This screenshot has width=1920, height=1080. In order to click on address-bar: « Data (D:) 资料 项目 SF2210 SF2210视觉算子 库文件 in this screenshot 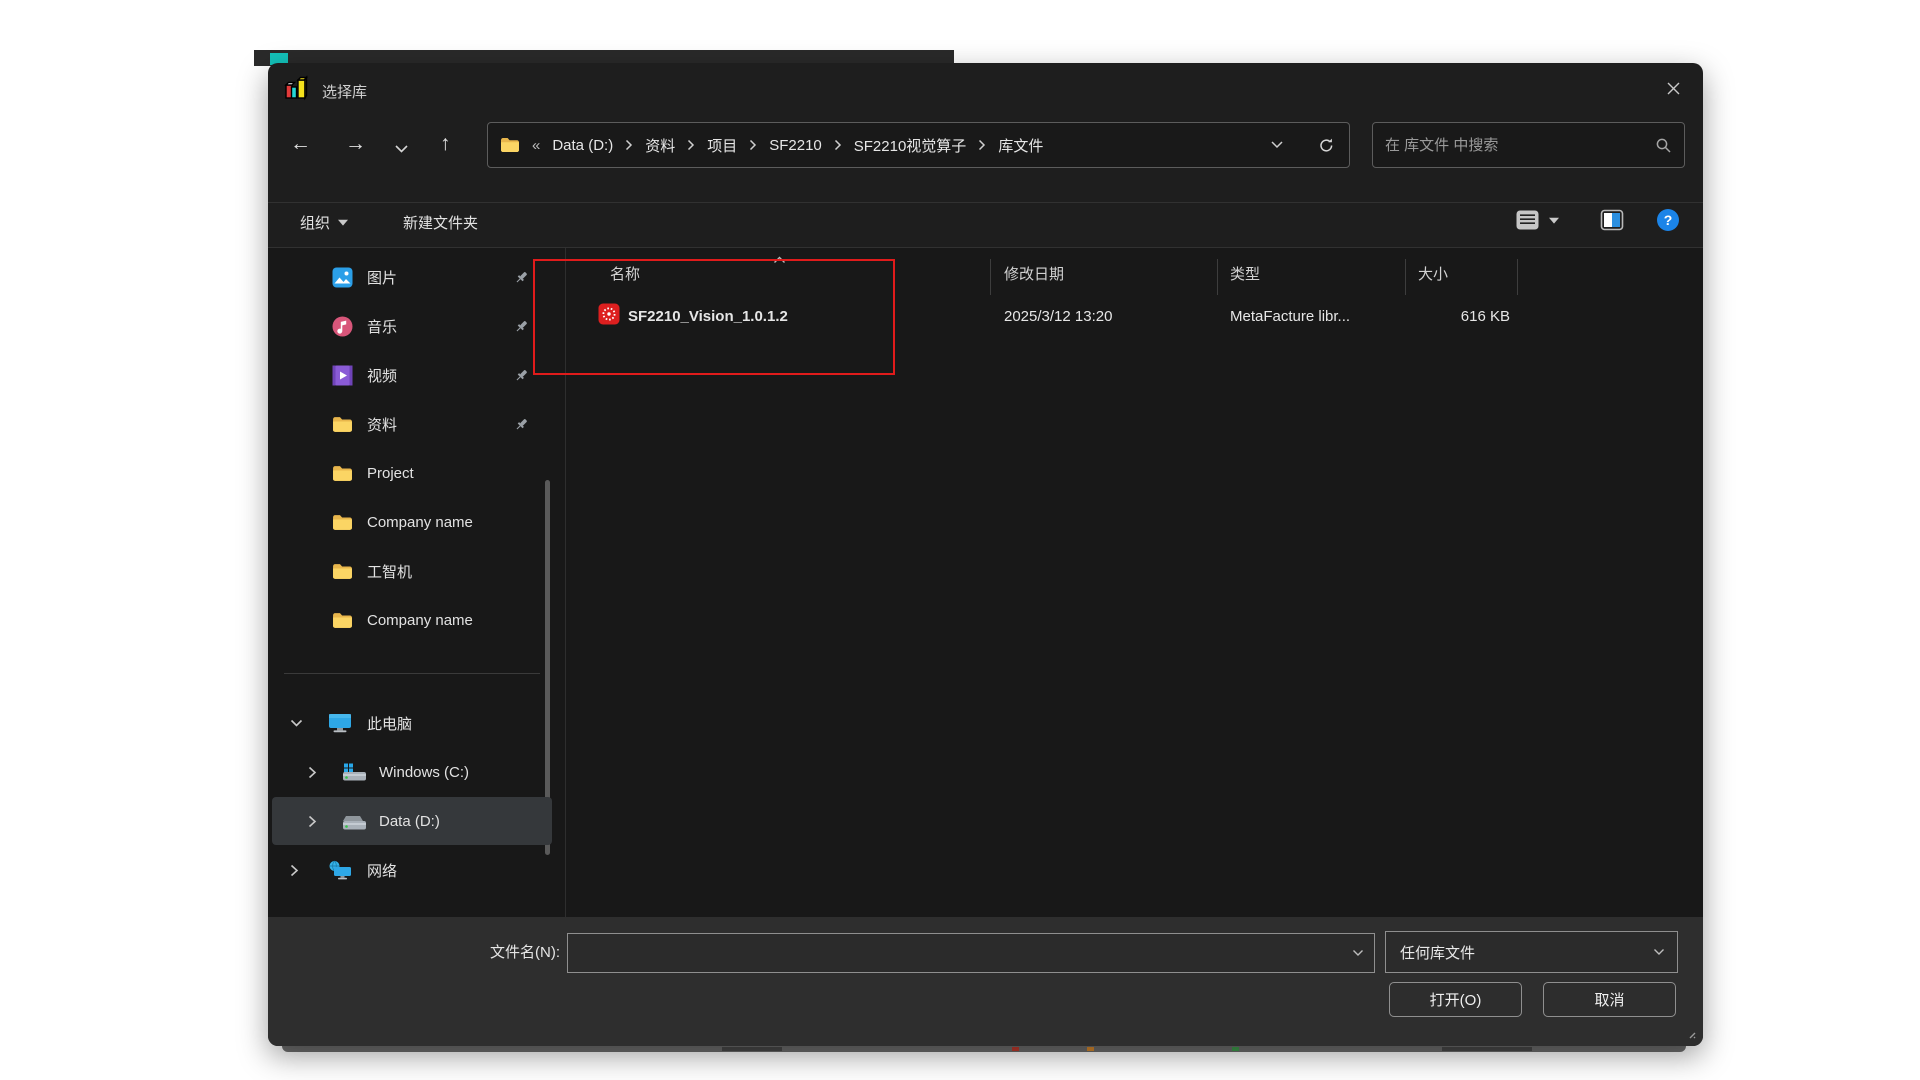, I will do `click(918, 145)`.